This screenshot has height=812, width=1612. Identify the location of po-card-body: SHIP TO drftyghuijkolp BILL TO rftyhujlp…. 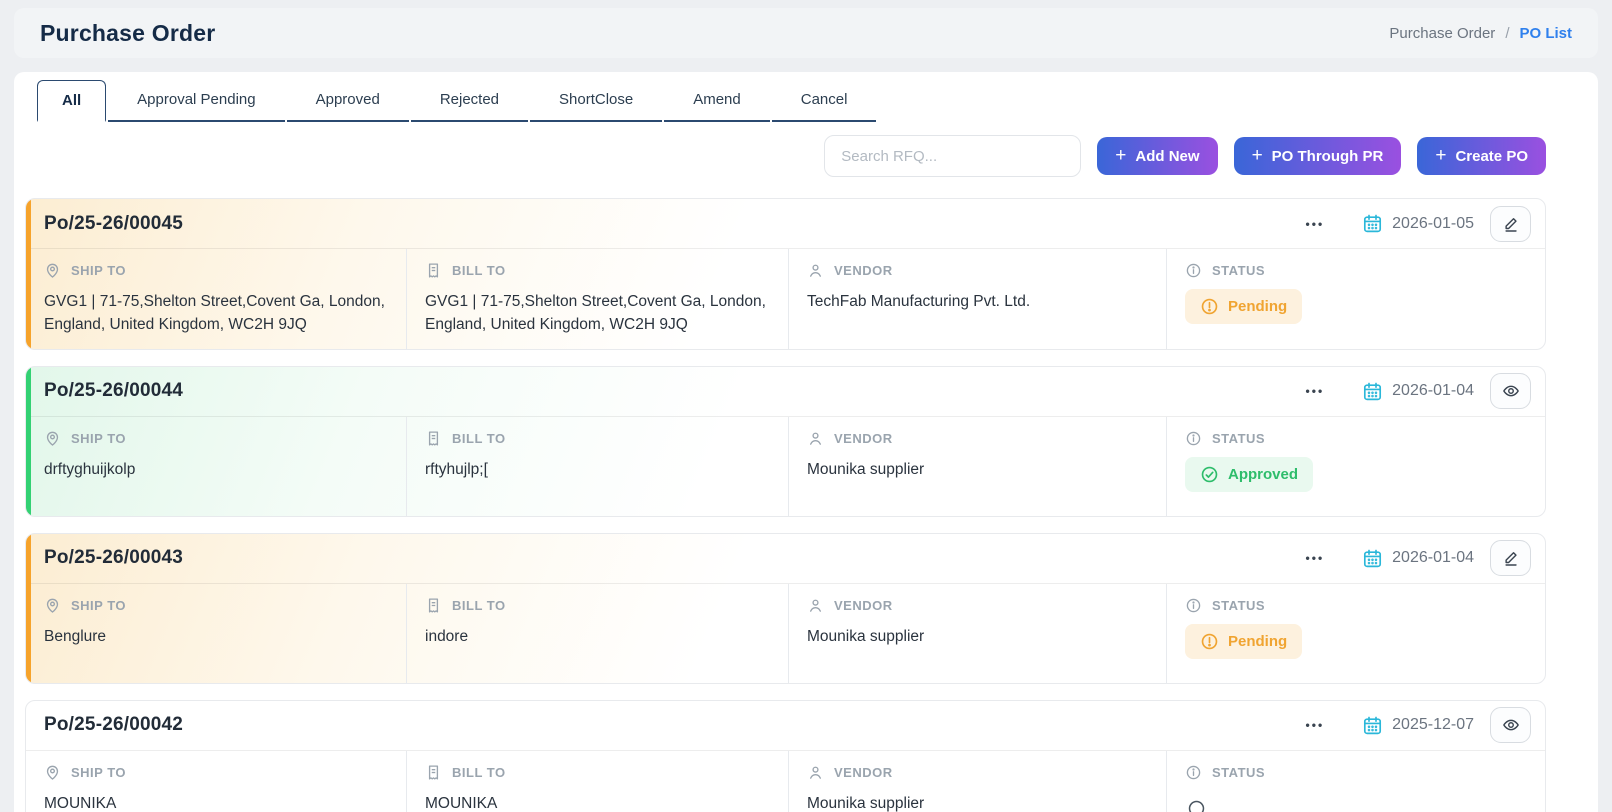
(785, 466).